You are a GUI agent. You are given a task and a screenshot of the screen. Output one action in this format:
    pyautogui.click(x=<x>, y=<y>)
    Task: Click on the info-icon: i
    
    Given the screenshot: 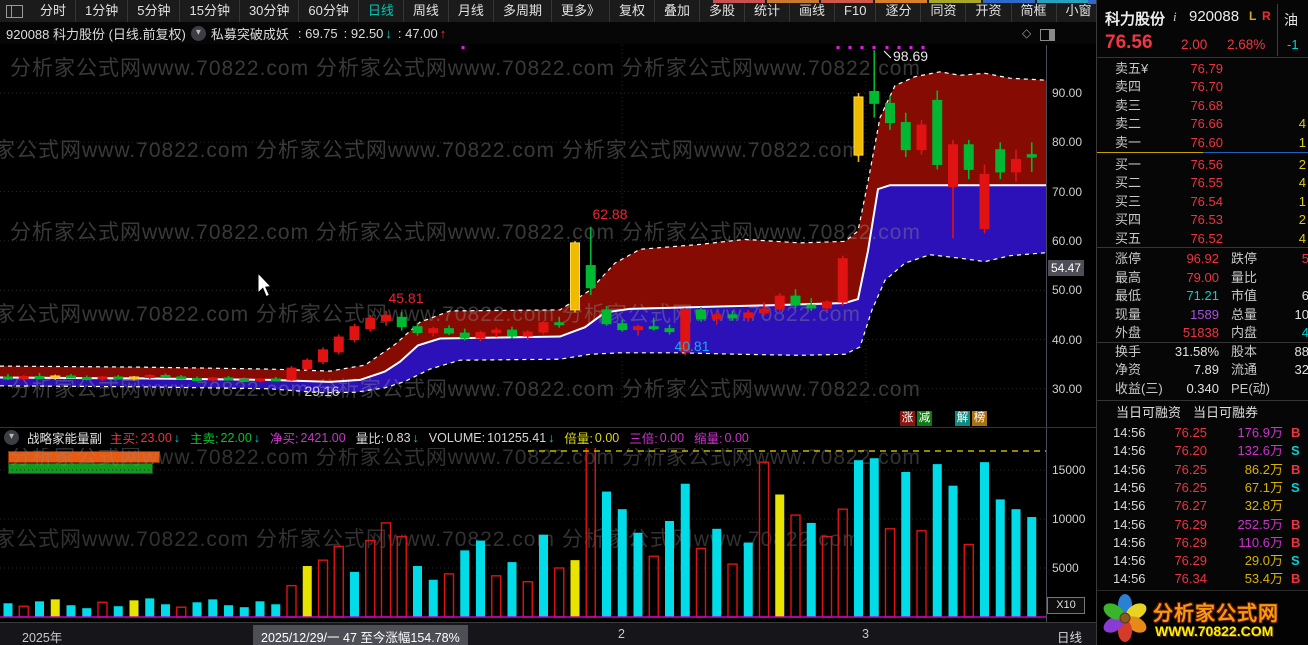 What is the action you would take?
    pyautogui.click(x=1175, y=17)
    